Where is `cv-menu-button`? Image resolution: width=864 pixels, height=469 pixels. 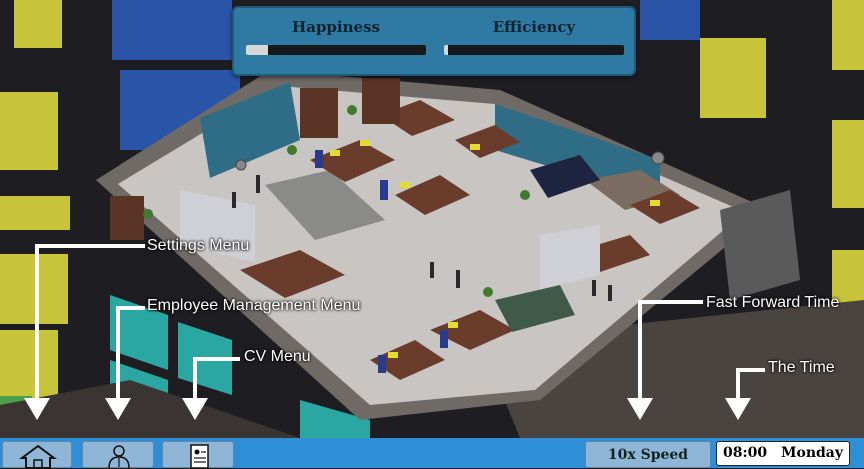
cv-menu-button is located at coordinates (198, 455).